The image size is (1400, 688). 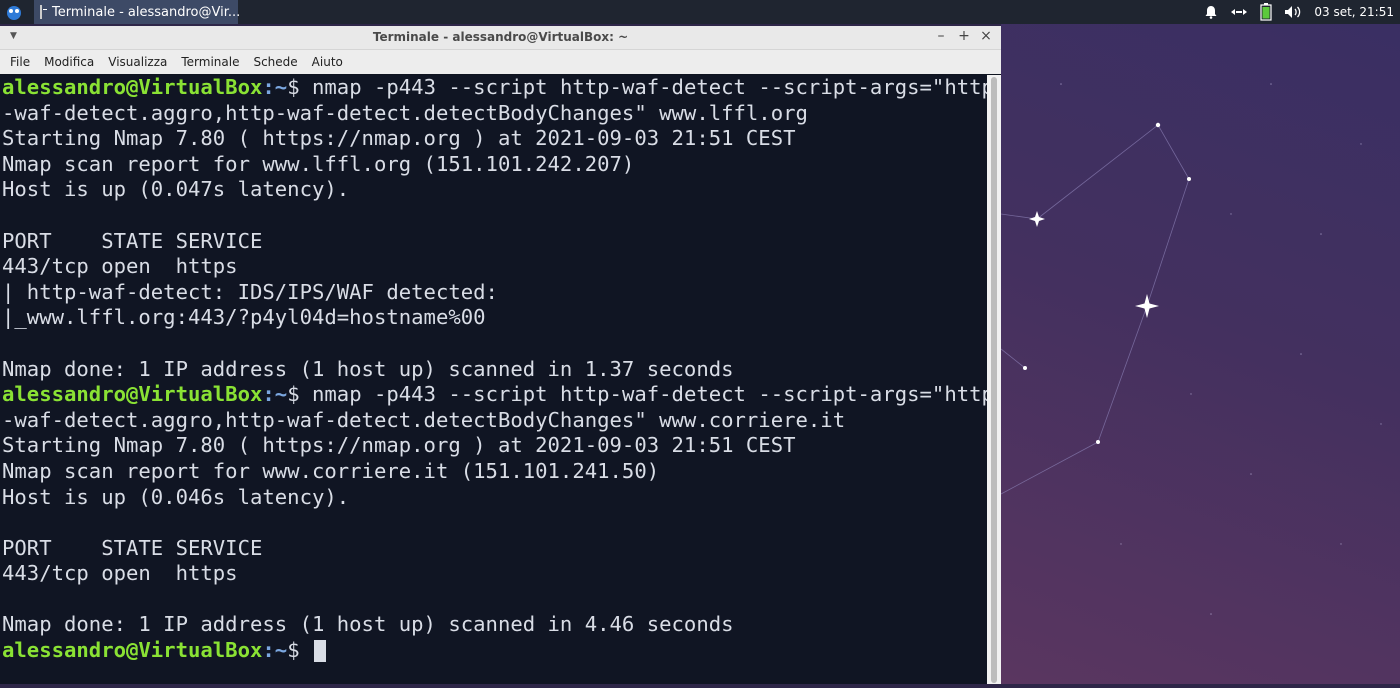 I want to click on terminal-output-line: | http-waf-detect: IDS/IPS/WAF detected:, so click(x=250, y=291).